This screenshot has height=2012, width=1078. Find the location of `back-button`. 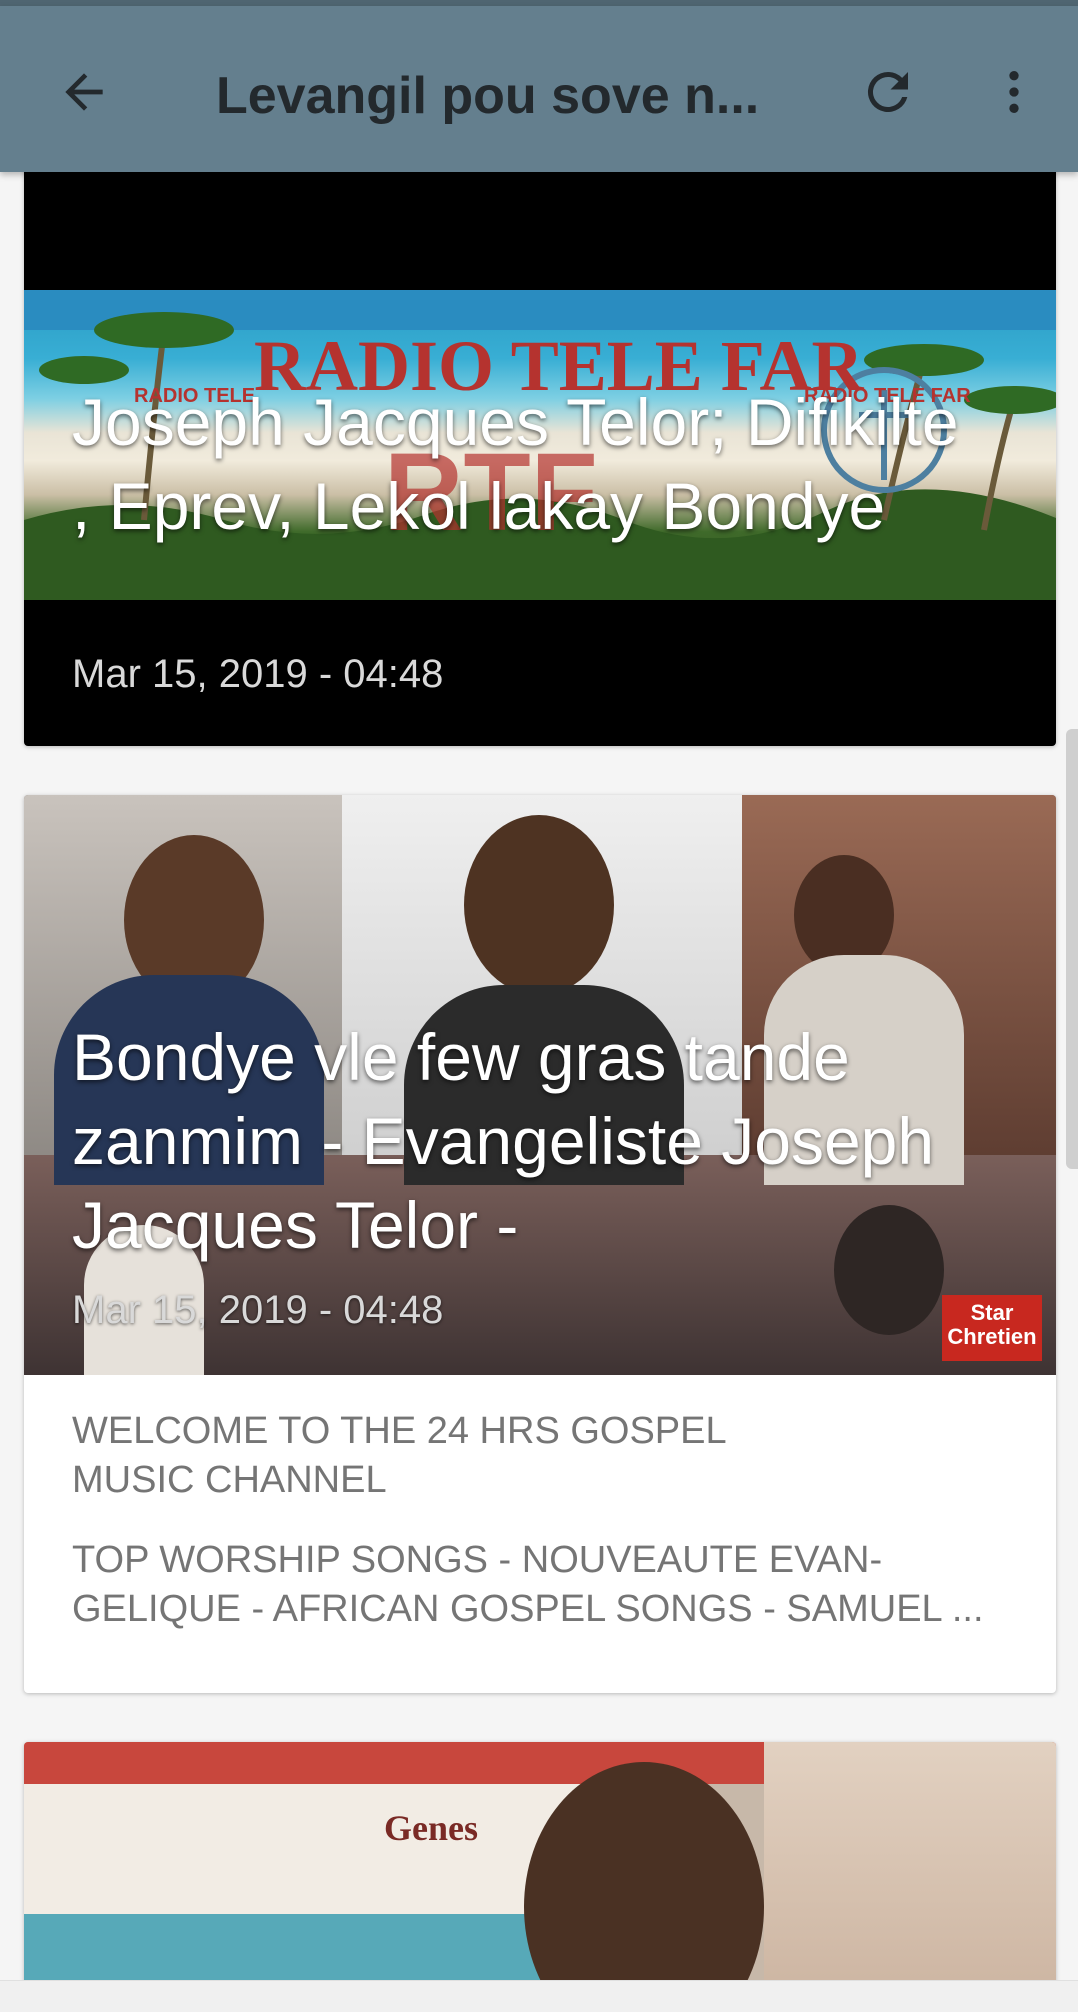

back-button is located at coordinates (84, 92).